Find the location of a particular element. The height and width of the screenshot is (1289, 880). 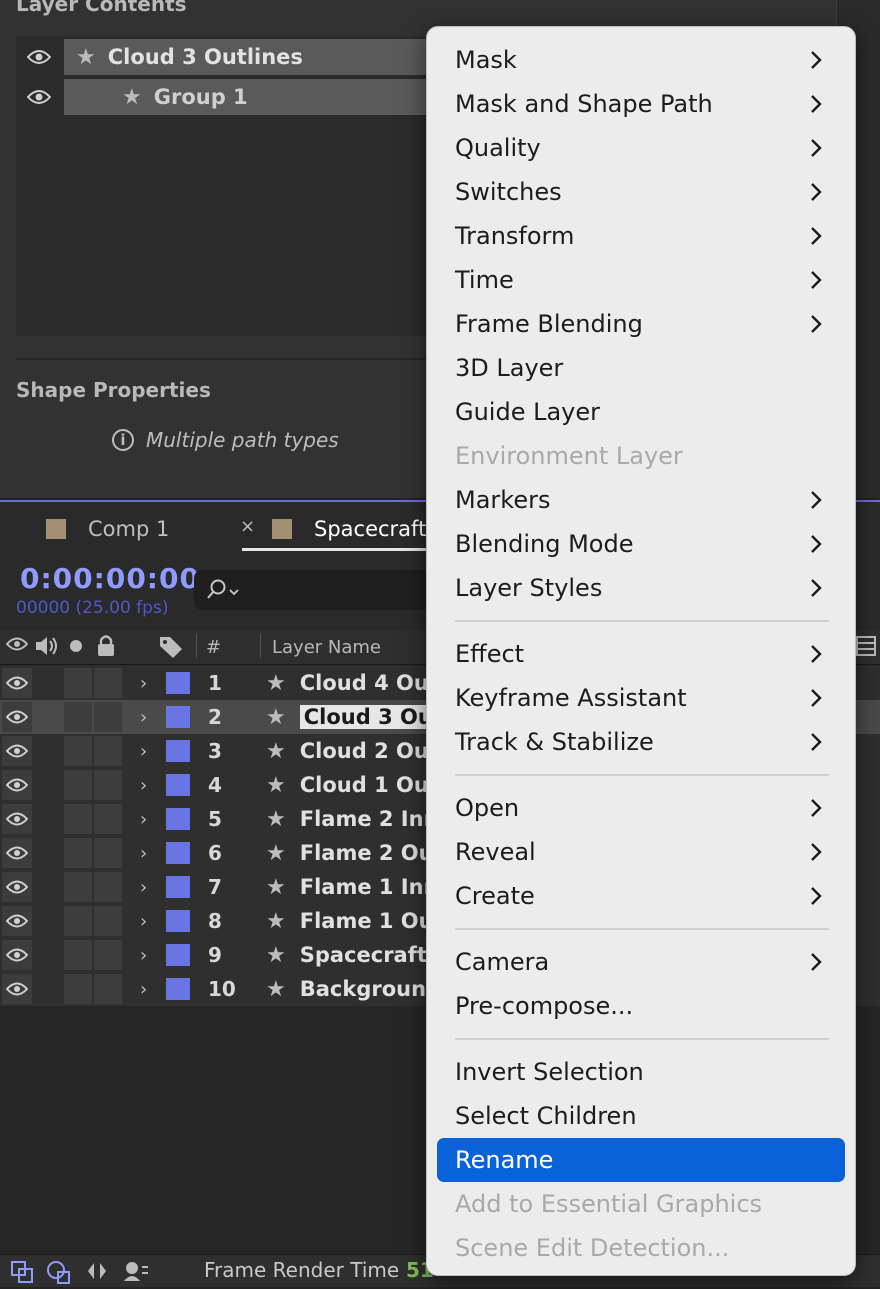

menu-item-switches: Switches is located at coordinates (641, 192).